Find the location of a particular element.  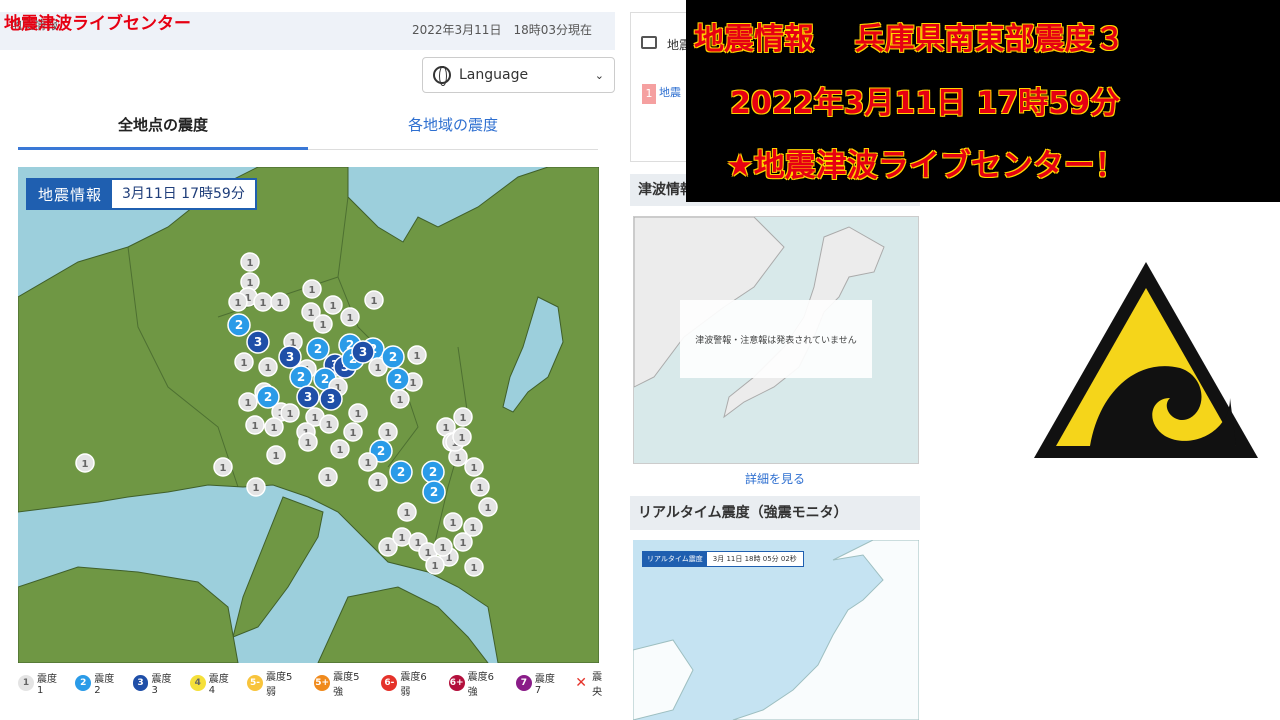

legend-item: 5- 震度5弱 is located at coordinates (274, 683).